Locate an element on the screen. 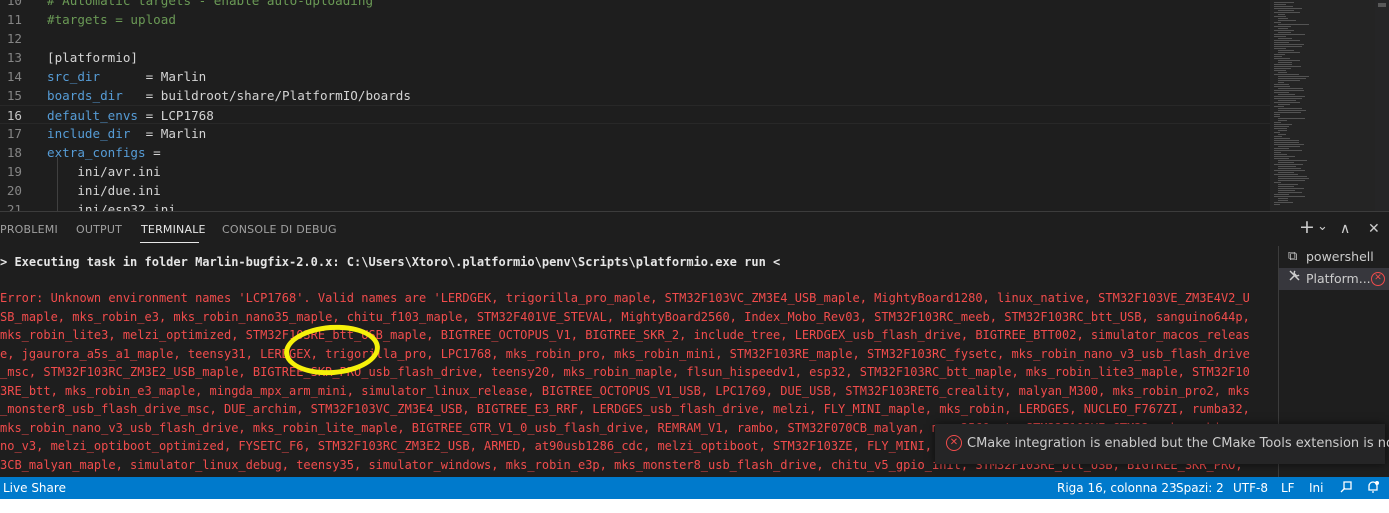 This screenshot has height=513, width=1389. close-panel-icon: ✕ is located at coordinates (1374, 229).